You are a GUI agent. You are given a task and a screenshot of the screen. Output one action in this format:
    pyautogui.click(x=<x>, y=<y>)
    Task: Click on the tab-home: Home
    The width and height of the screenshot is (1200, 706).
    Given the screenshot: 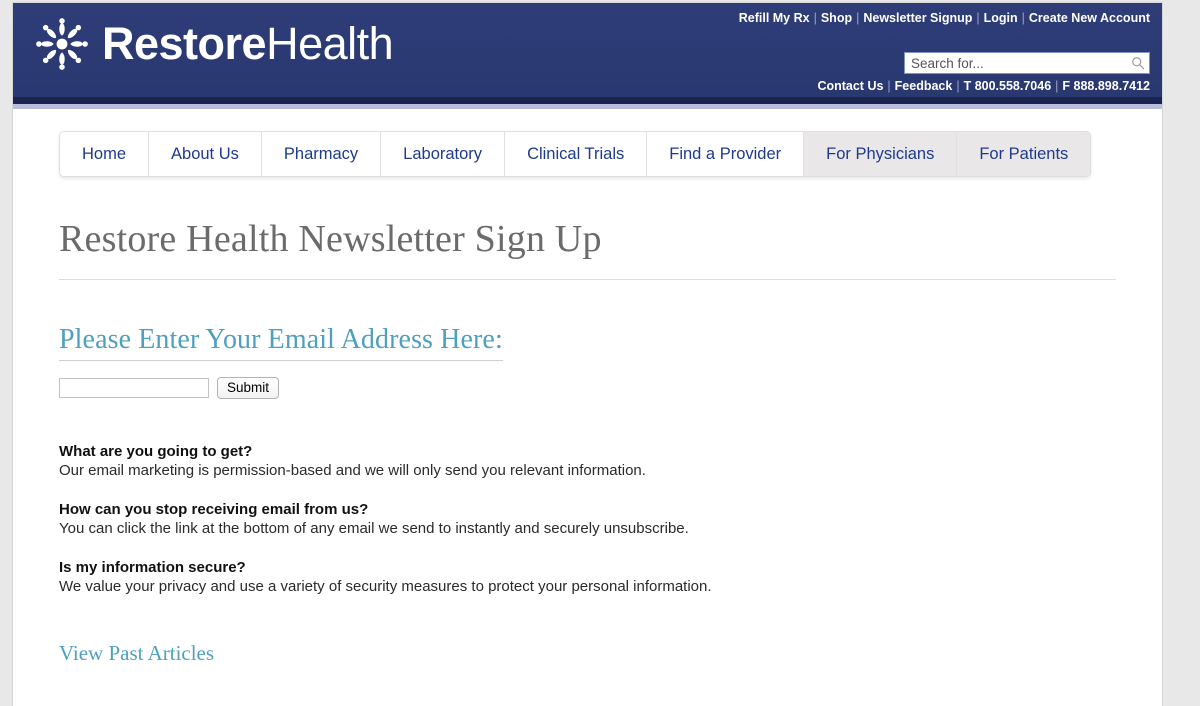 What is the action you would take?
    pyautogui.click(x=105, y=154)
    